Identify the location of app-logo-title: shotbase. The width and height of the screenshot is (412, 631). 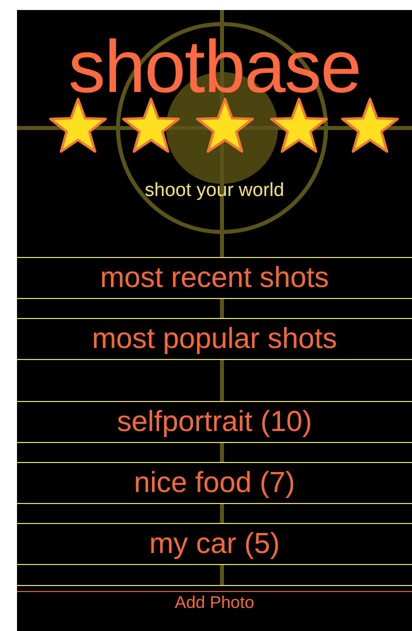
(214, 67).